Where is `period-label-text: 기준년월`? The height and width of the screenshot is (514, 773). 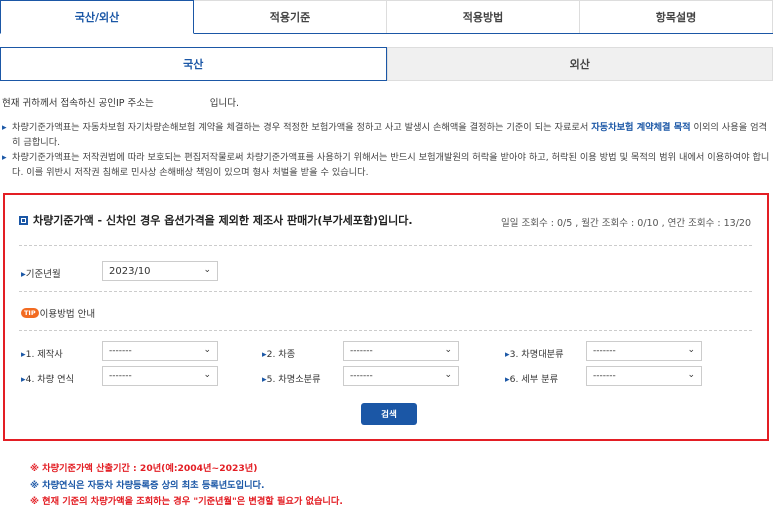 period-label-text: 기준년월 is located at coordinates (43, 274).